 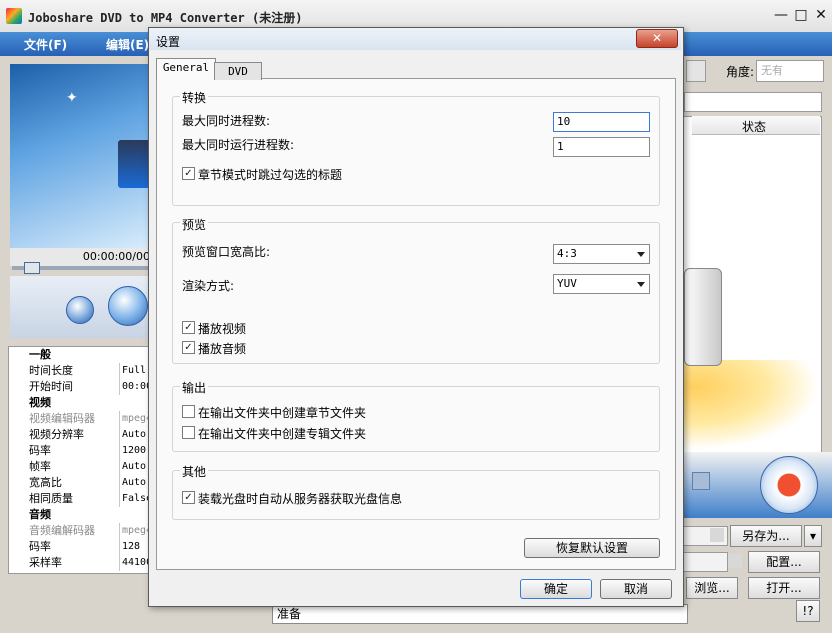 I want to click on title-combo, so click(x=696, y=71).